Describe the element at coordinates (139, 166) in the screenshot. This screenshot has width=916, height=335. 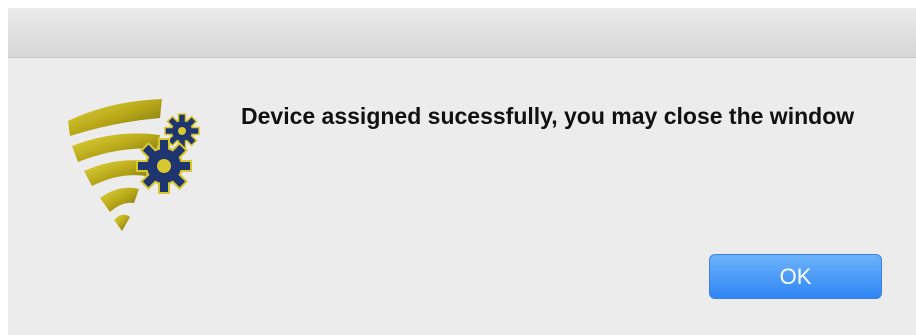
I see `shield-wifi-gears-icon` at that location.